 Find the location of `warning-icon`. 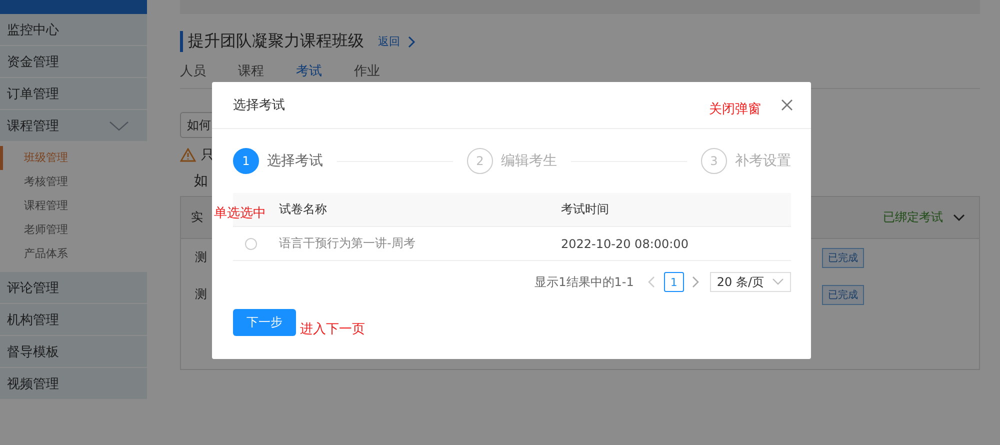

warning-icon is located at coordinates (188, 155).